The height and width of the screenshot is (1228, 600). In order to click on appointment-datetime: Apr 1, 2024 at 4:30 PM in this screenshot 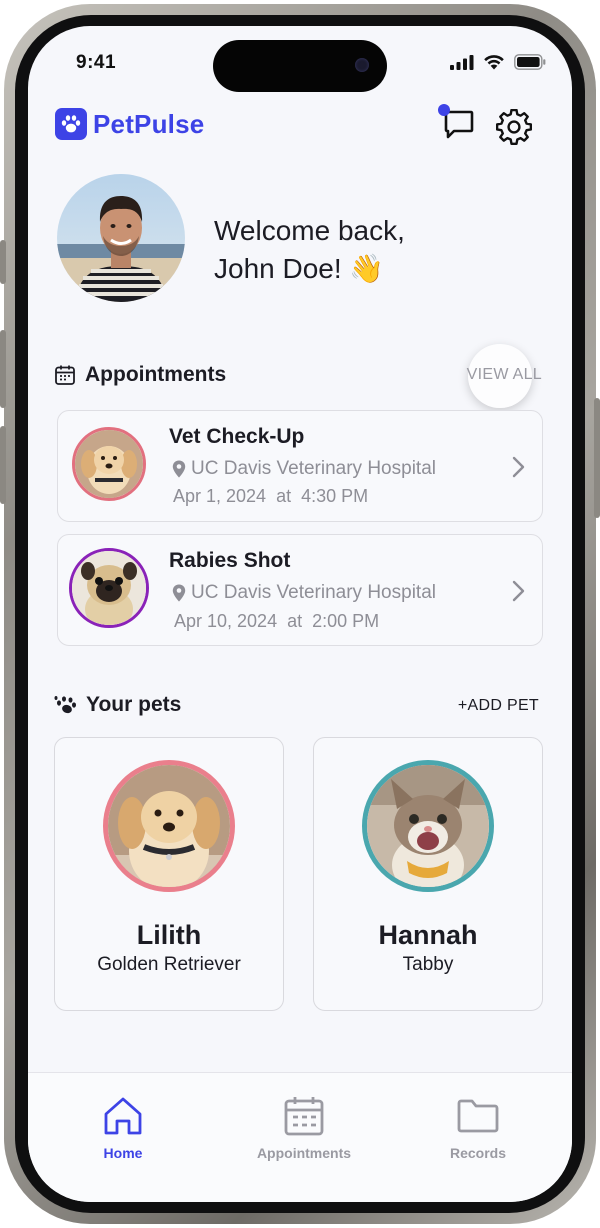, I will do `click(270, 496)`.